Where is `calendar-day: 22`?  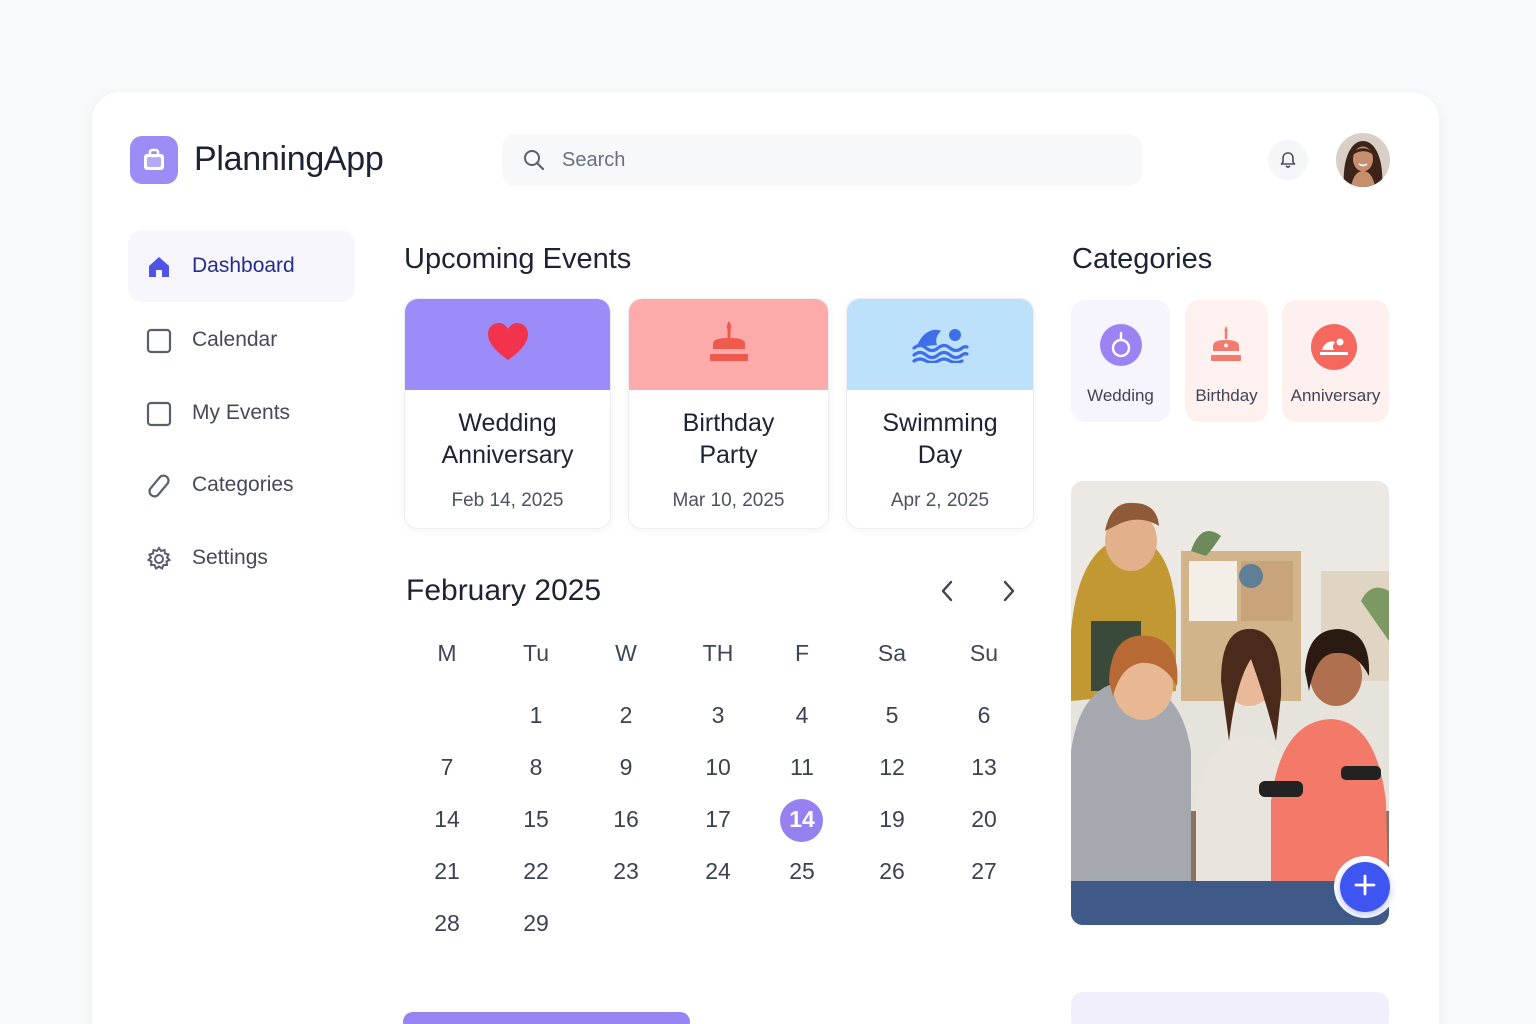 calendar-day: 22 is located at coordinates (536, 871).